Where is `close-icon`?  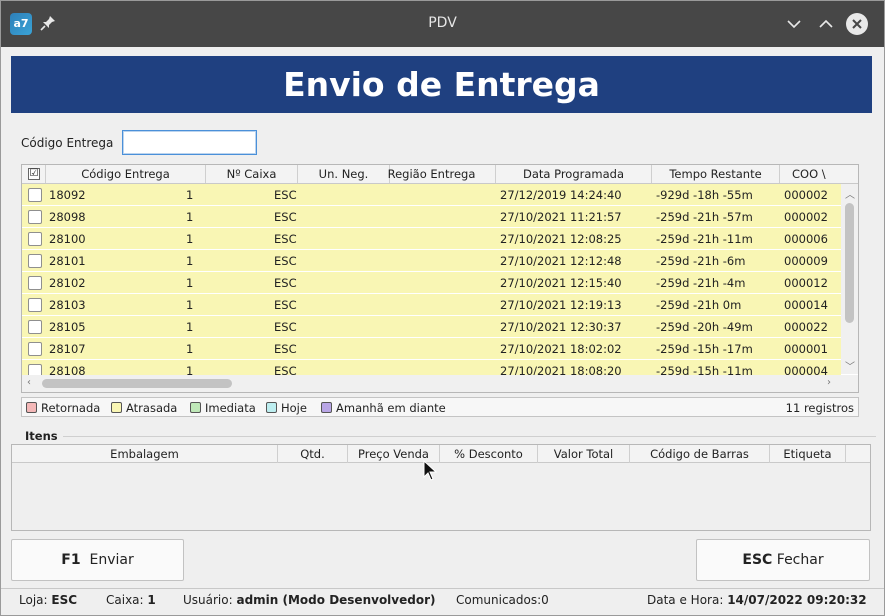 close-icon is located at coordinates (857, 24).